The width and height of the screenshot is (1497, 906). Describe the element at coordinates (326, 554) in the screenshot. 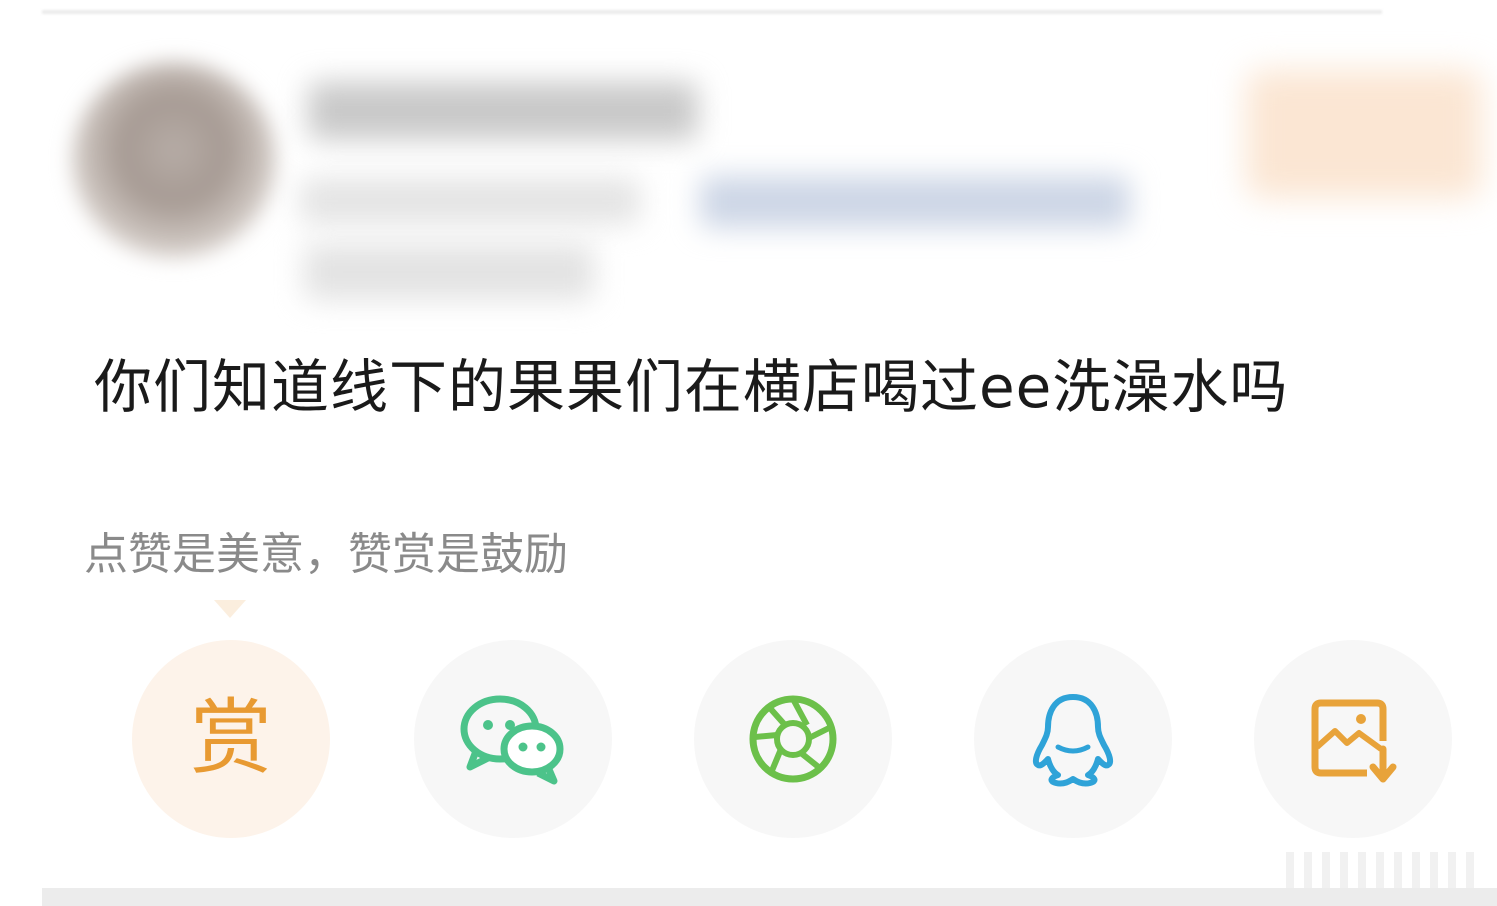

I see `reward-hint: 点赞是美意，赞赏是鼓励` at that location.